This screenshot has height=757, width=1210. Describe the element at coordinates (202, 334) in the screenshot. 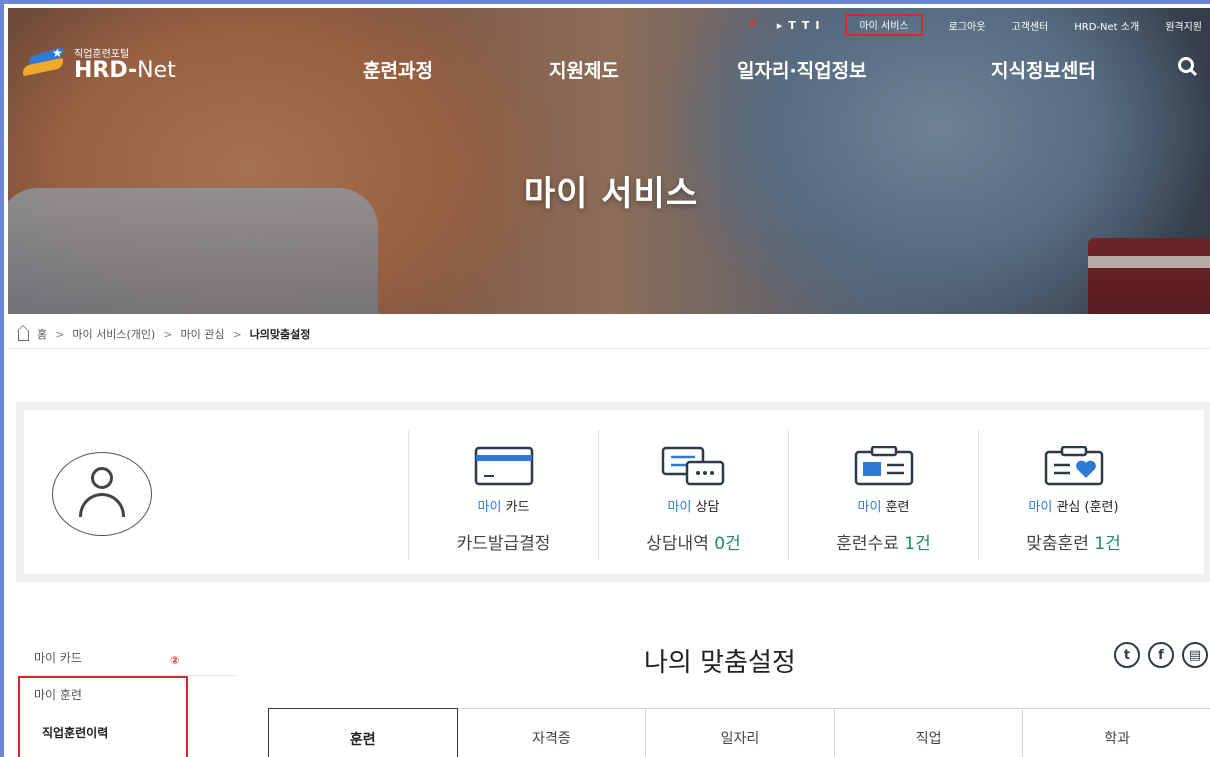

I see `breadcrumb-my-interest: 마이 관심` at that location.